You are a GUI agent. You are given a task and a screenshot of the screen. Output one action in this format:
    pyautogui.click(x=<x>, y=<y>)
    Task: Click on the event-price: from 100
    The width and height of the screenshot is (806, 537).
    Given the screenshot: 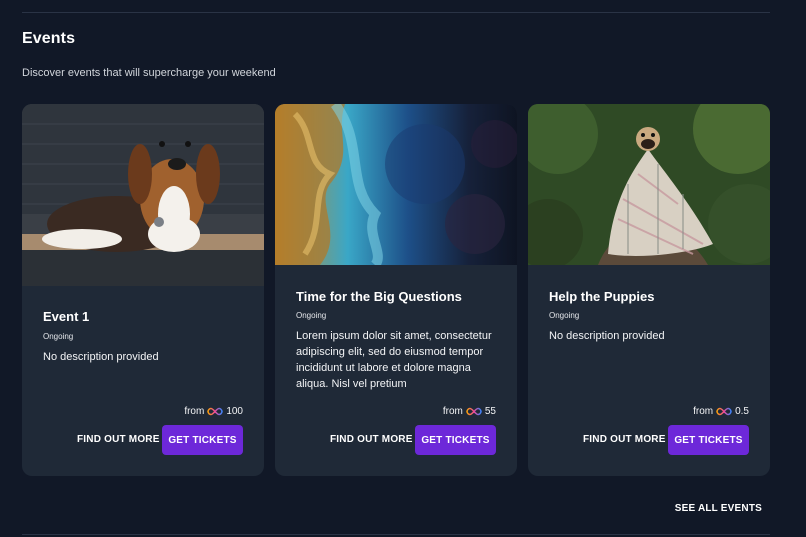 What is the action you would take?
    pyautogui.click(x=213, y=411)
    